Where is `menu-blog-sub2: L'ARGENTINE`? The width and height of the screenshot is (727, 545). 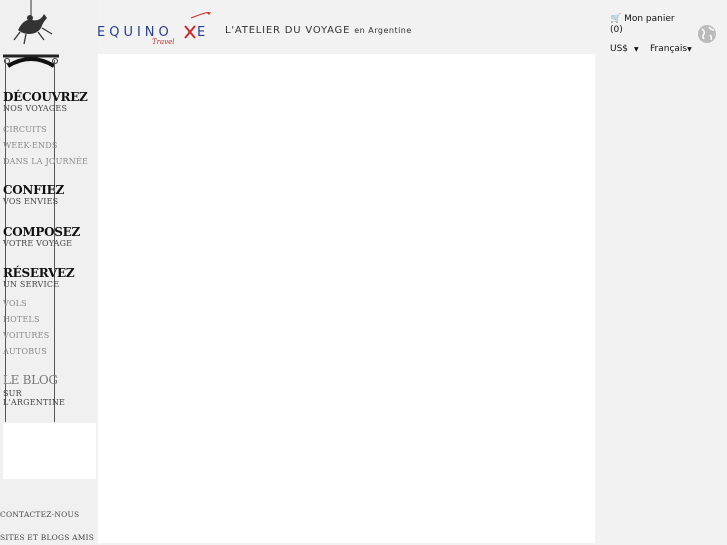 menu-blog-sub2: L'ARGENTINE is located at coordinates (34, 402).